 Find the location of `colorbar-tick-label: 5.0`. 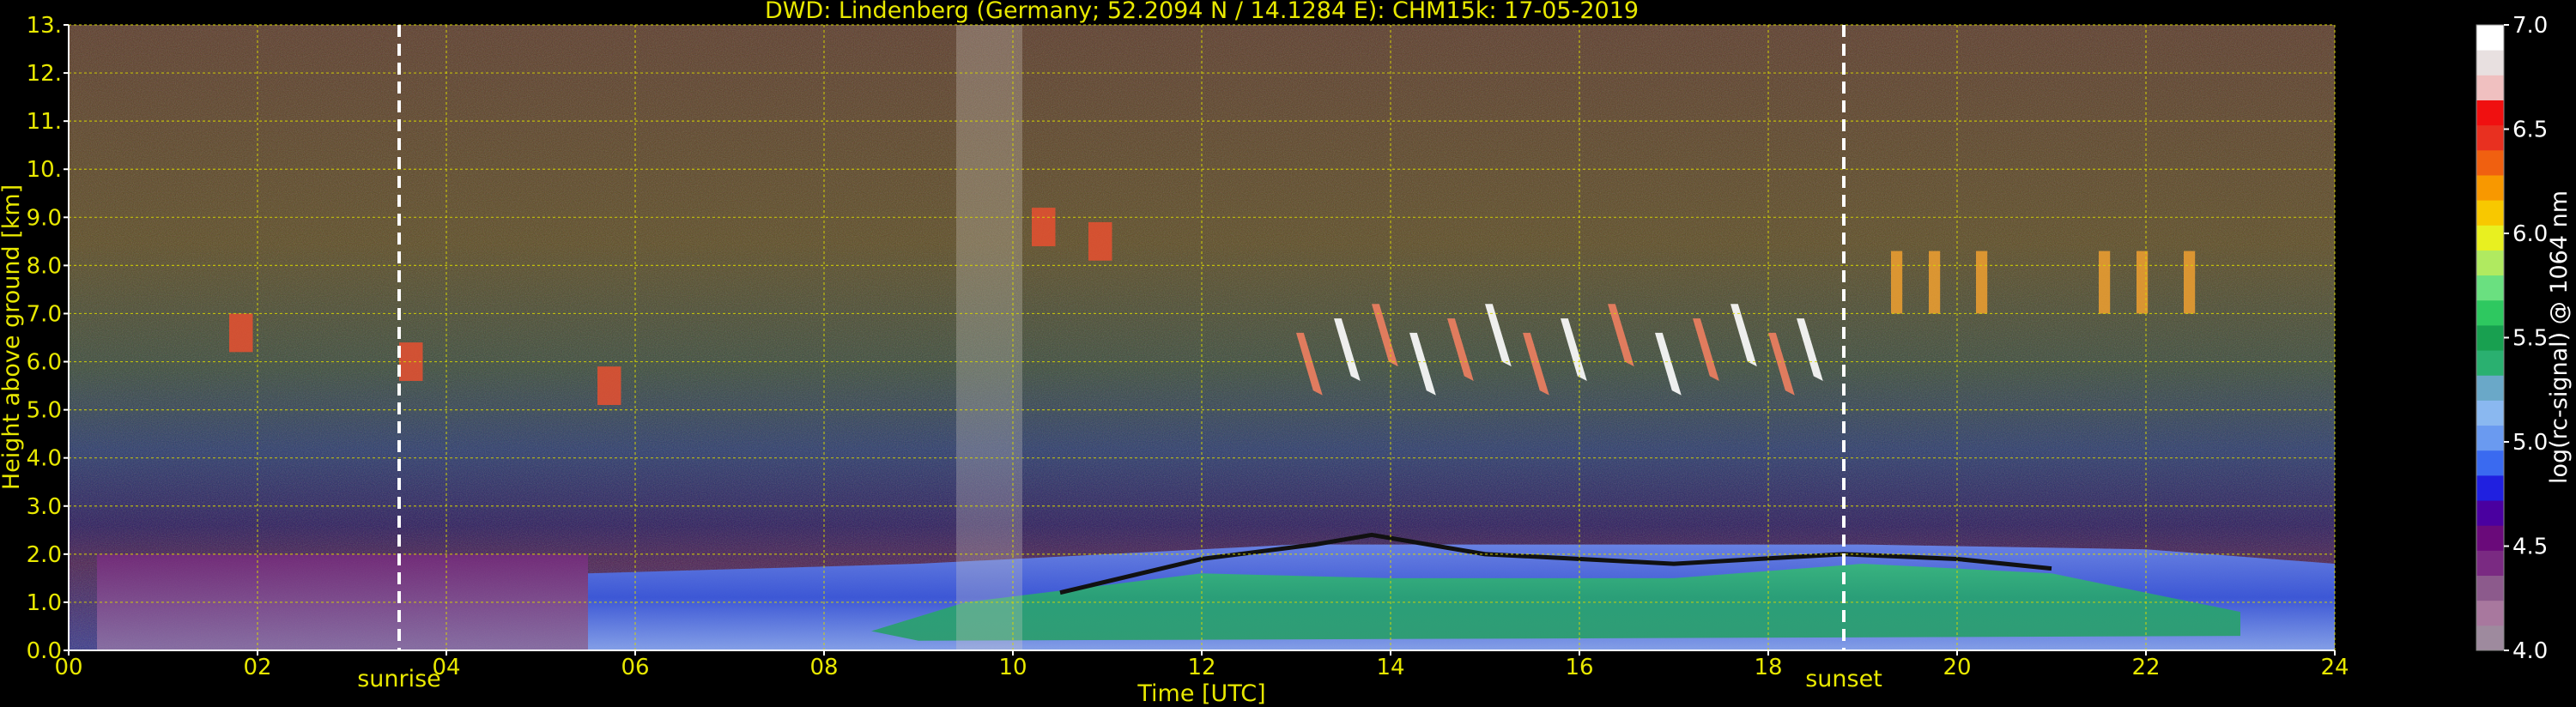

colorbar-tick-label: 5.0 is located at coordinates (2530, 443).